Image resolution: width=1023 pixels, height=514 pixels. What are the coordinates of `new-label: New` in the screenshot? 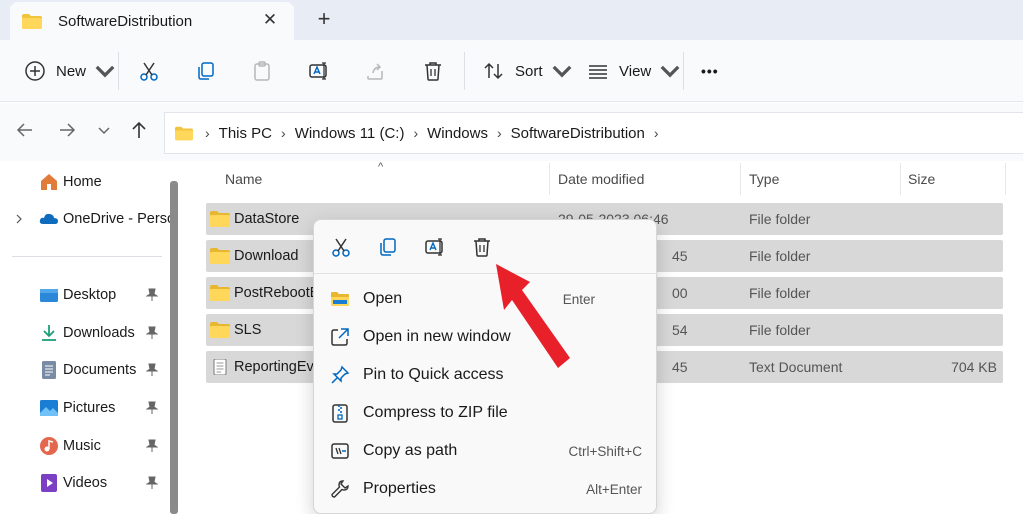 It's located at (71, 71).